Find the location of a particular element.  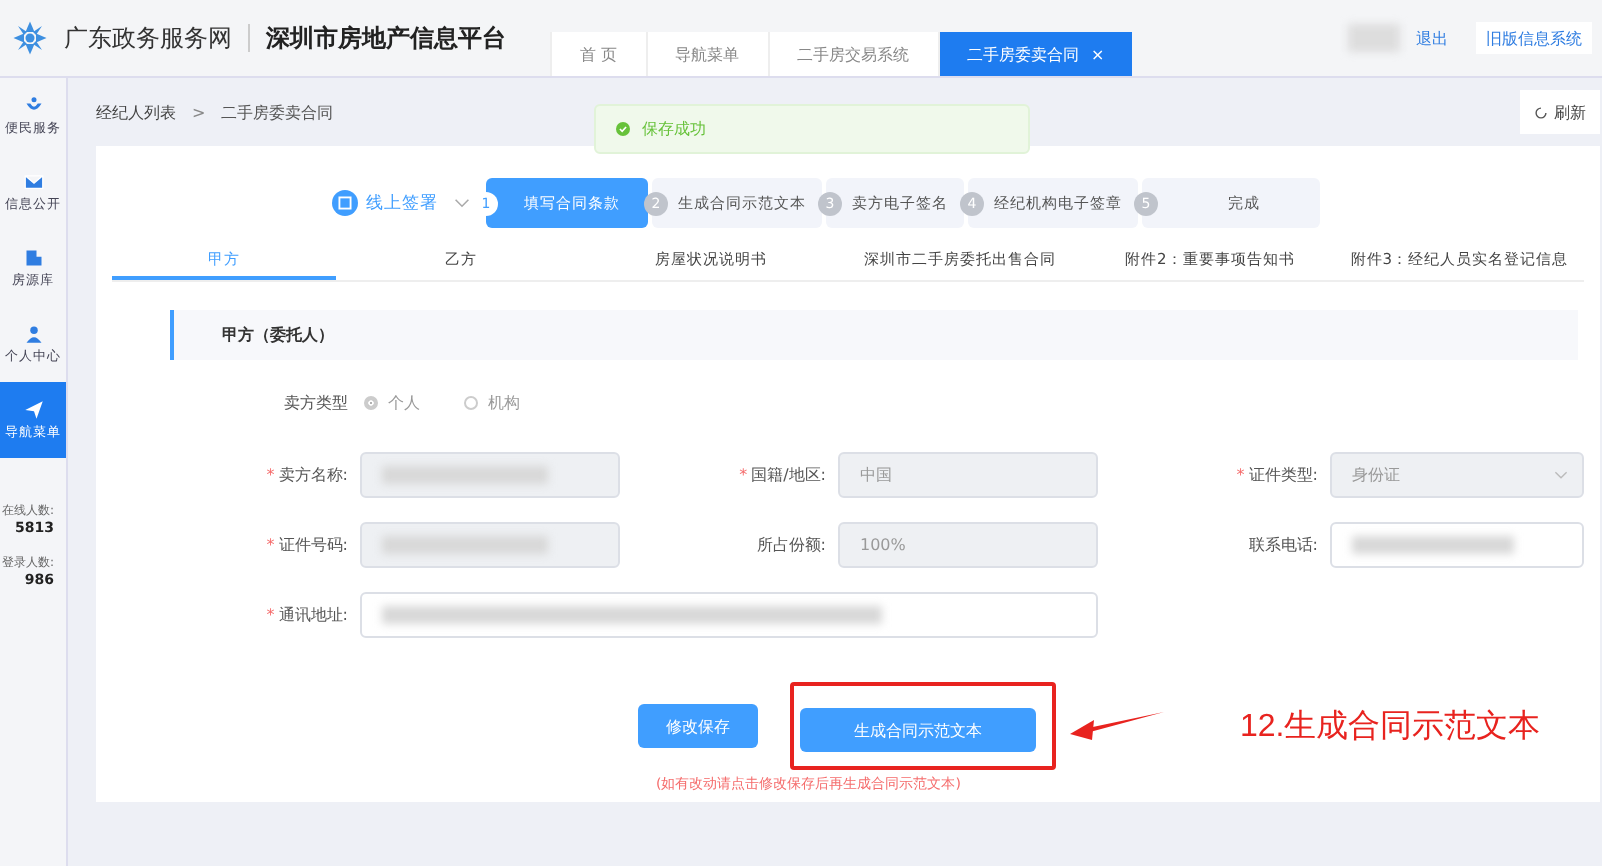

old-system-button: 旧版信息系统 is located at coordinates (1534, 38).